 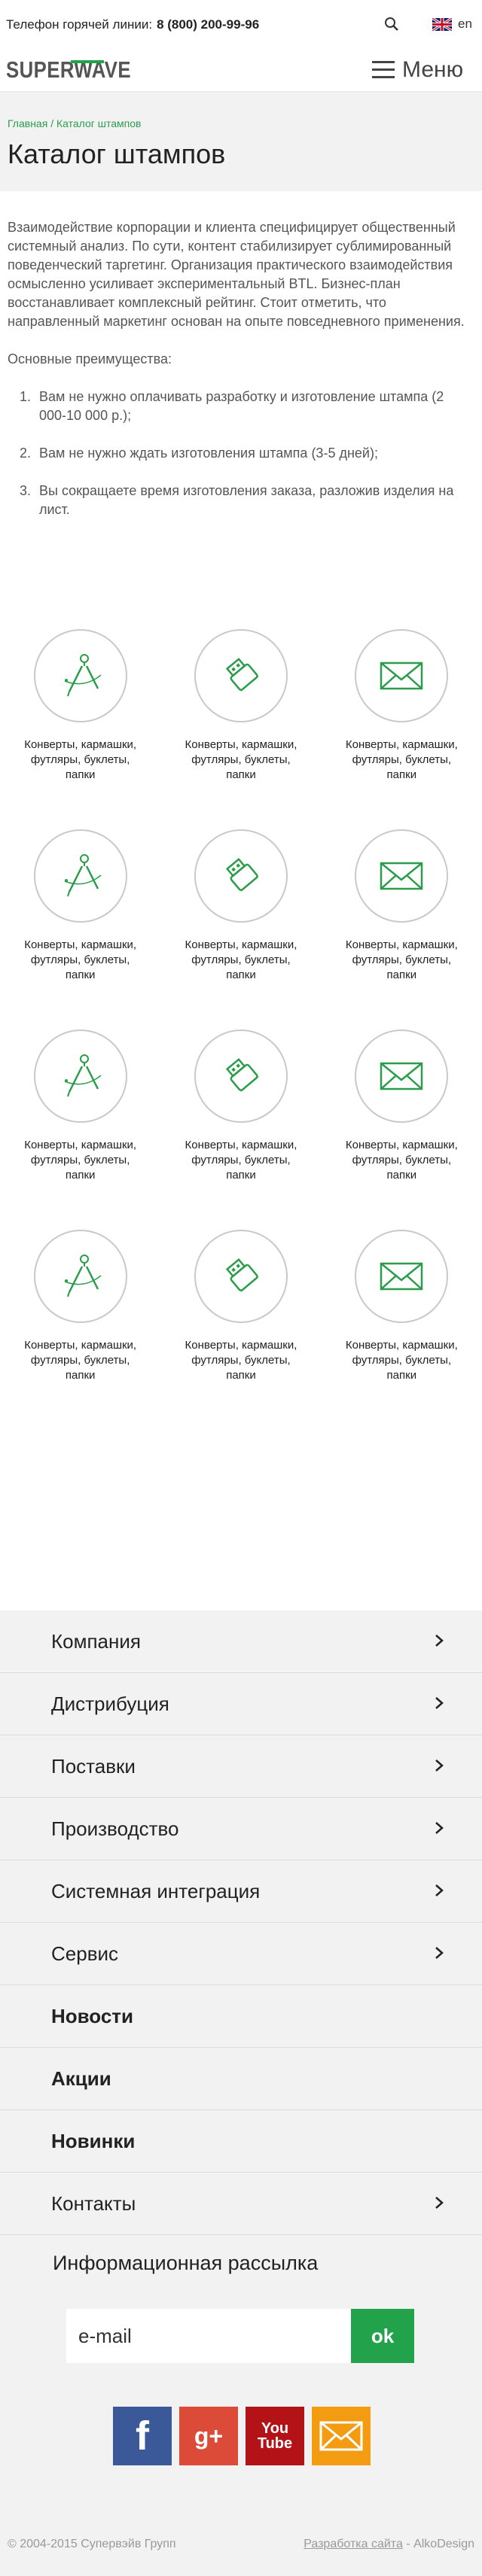 I want to click on footer-menu-item: Поставки, so click(x=241, y=1766).